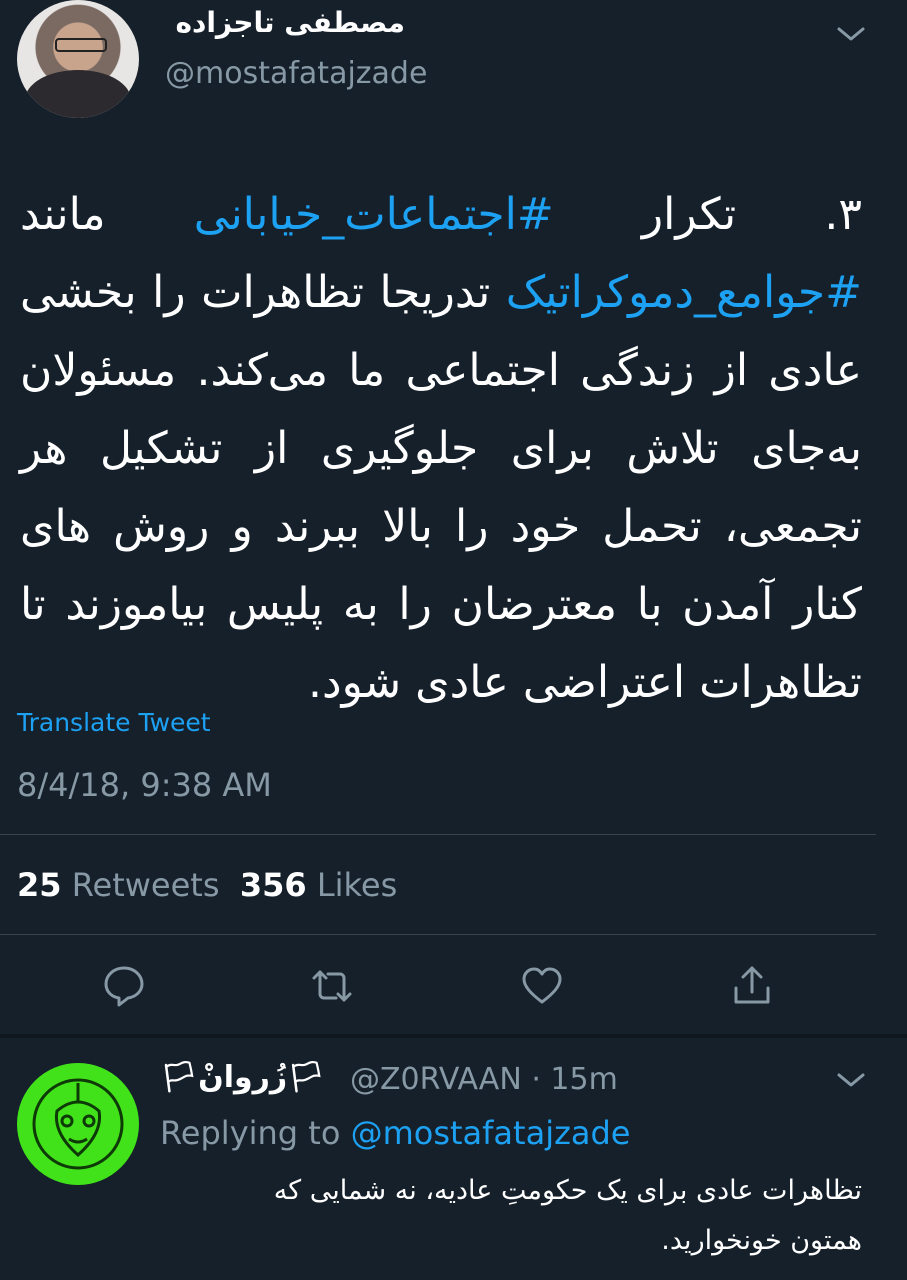 This screenshot has width=907, height=1280. I want to click on like-icon, so click(542, 986).